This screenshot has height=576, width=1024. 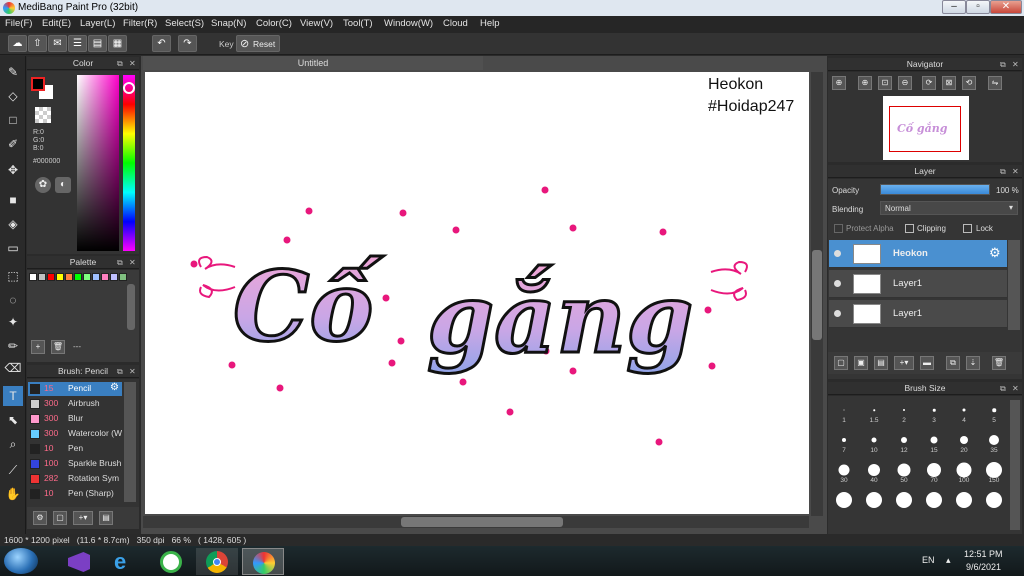 I want to click on chrome-taskbar-app, so click(x=217, y=561).